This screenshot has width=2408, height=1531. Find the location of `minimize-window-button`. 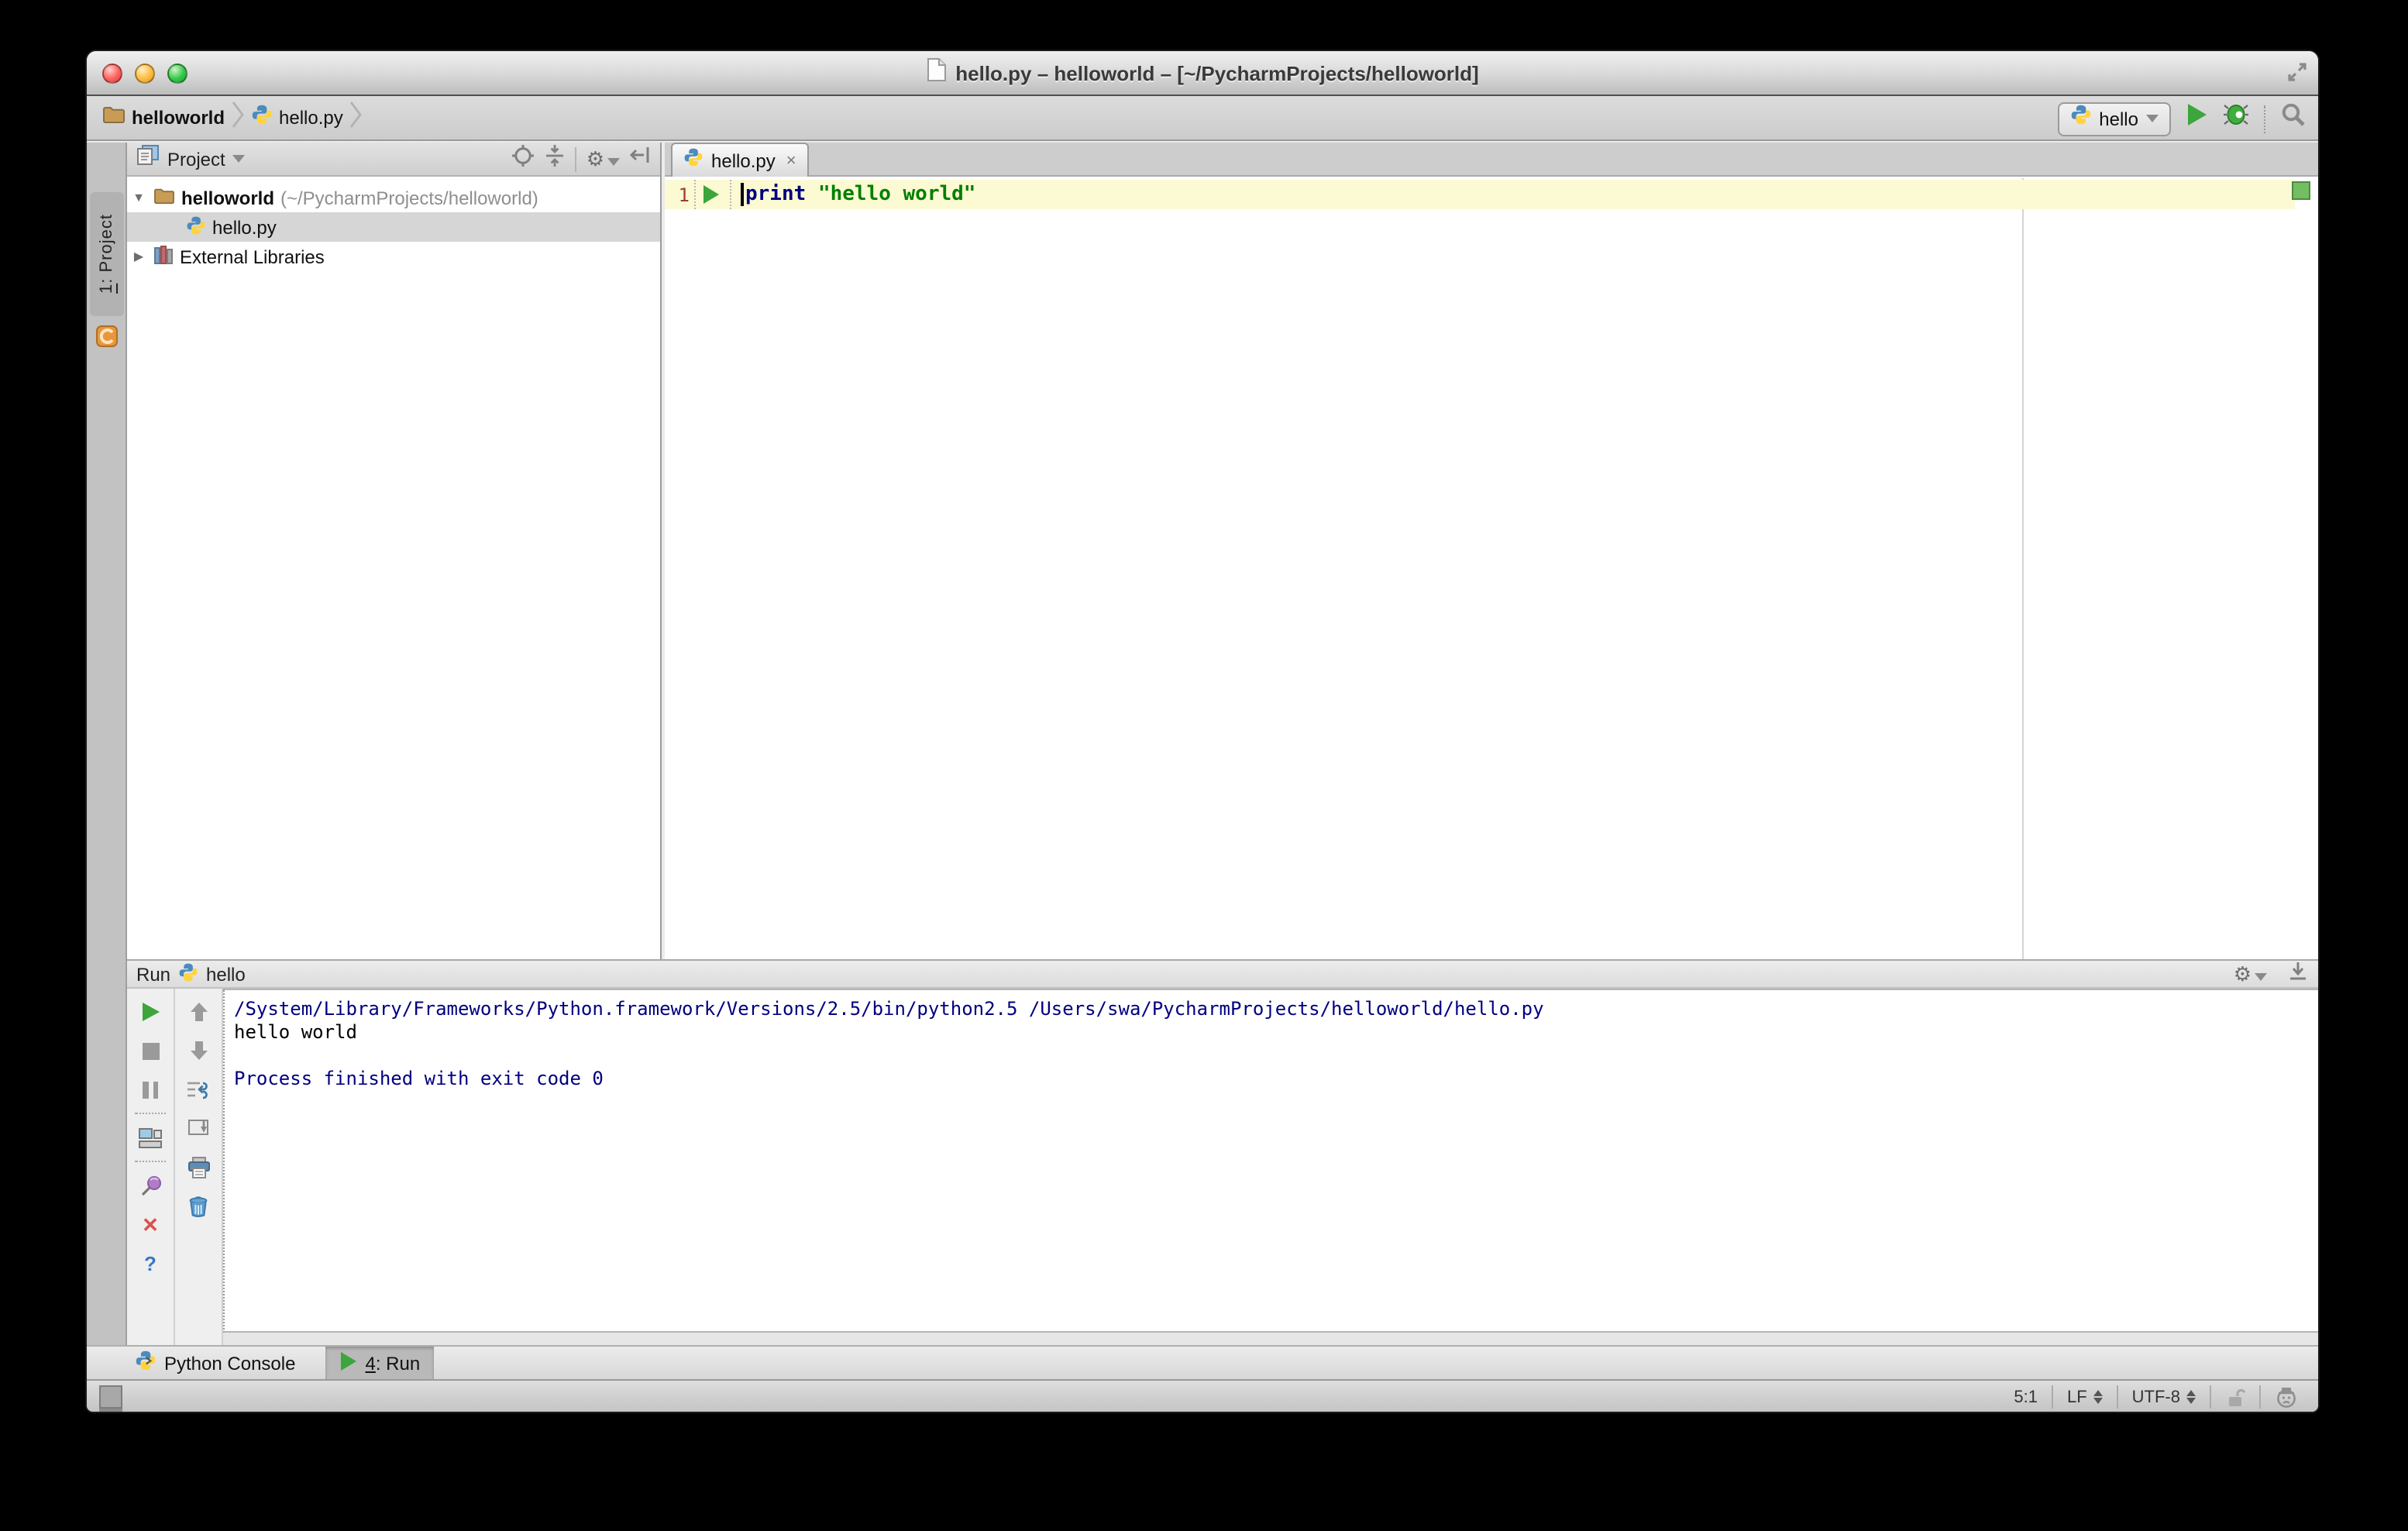

minimize-window-button is located at coordinates (145, 73).